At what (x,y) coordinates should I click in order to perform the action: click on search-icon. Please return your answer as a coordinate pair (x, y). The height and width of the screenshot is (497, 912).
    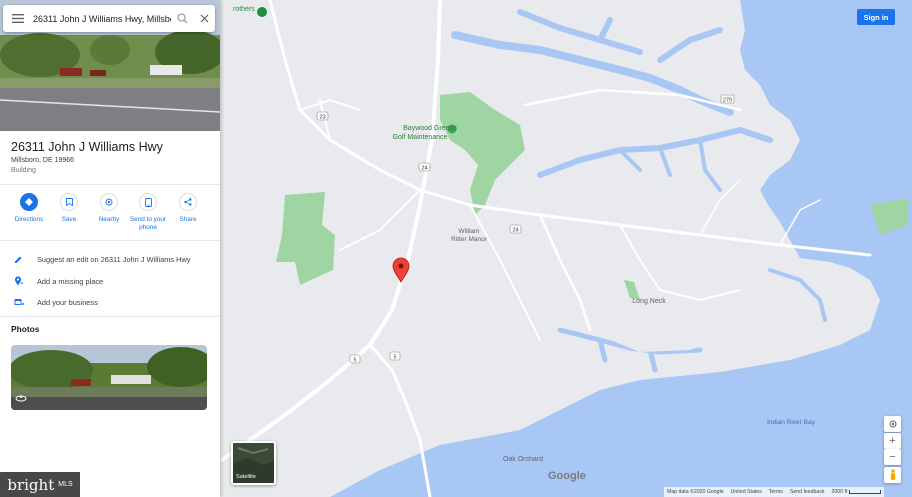
    Looking at the image, I should click on (182, 18).